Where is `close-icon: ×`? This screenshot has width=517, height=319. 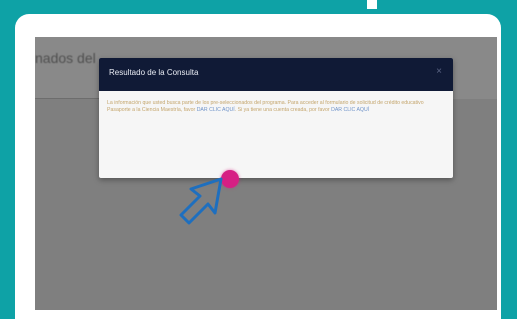
close-icon: × is located at coordinates (439, 72).